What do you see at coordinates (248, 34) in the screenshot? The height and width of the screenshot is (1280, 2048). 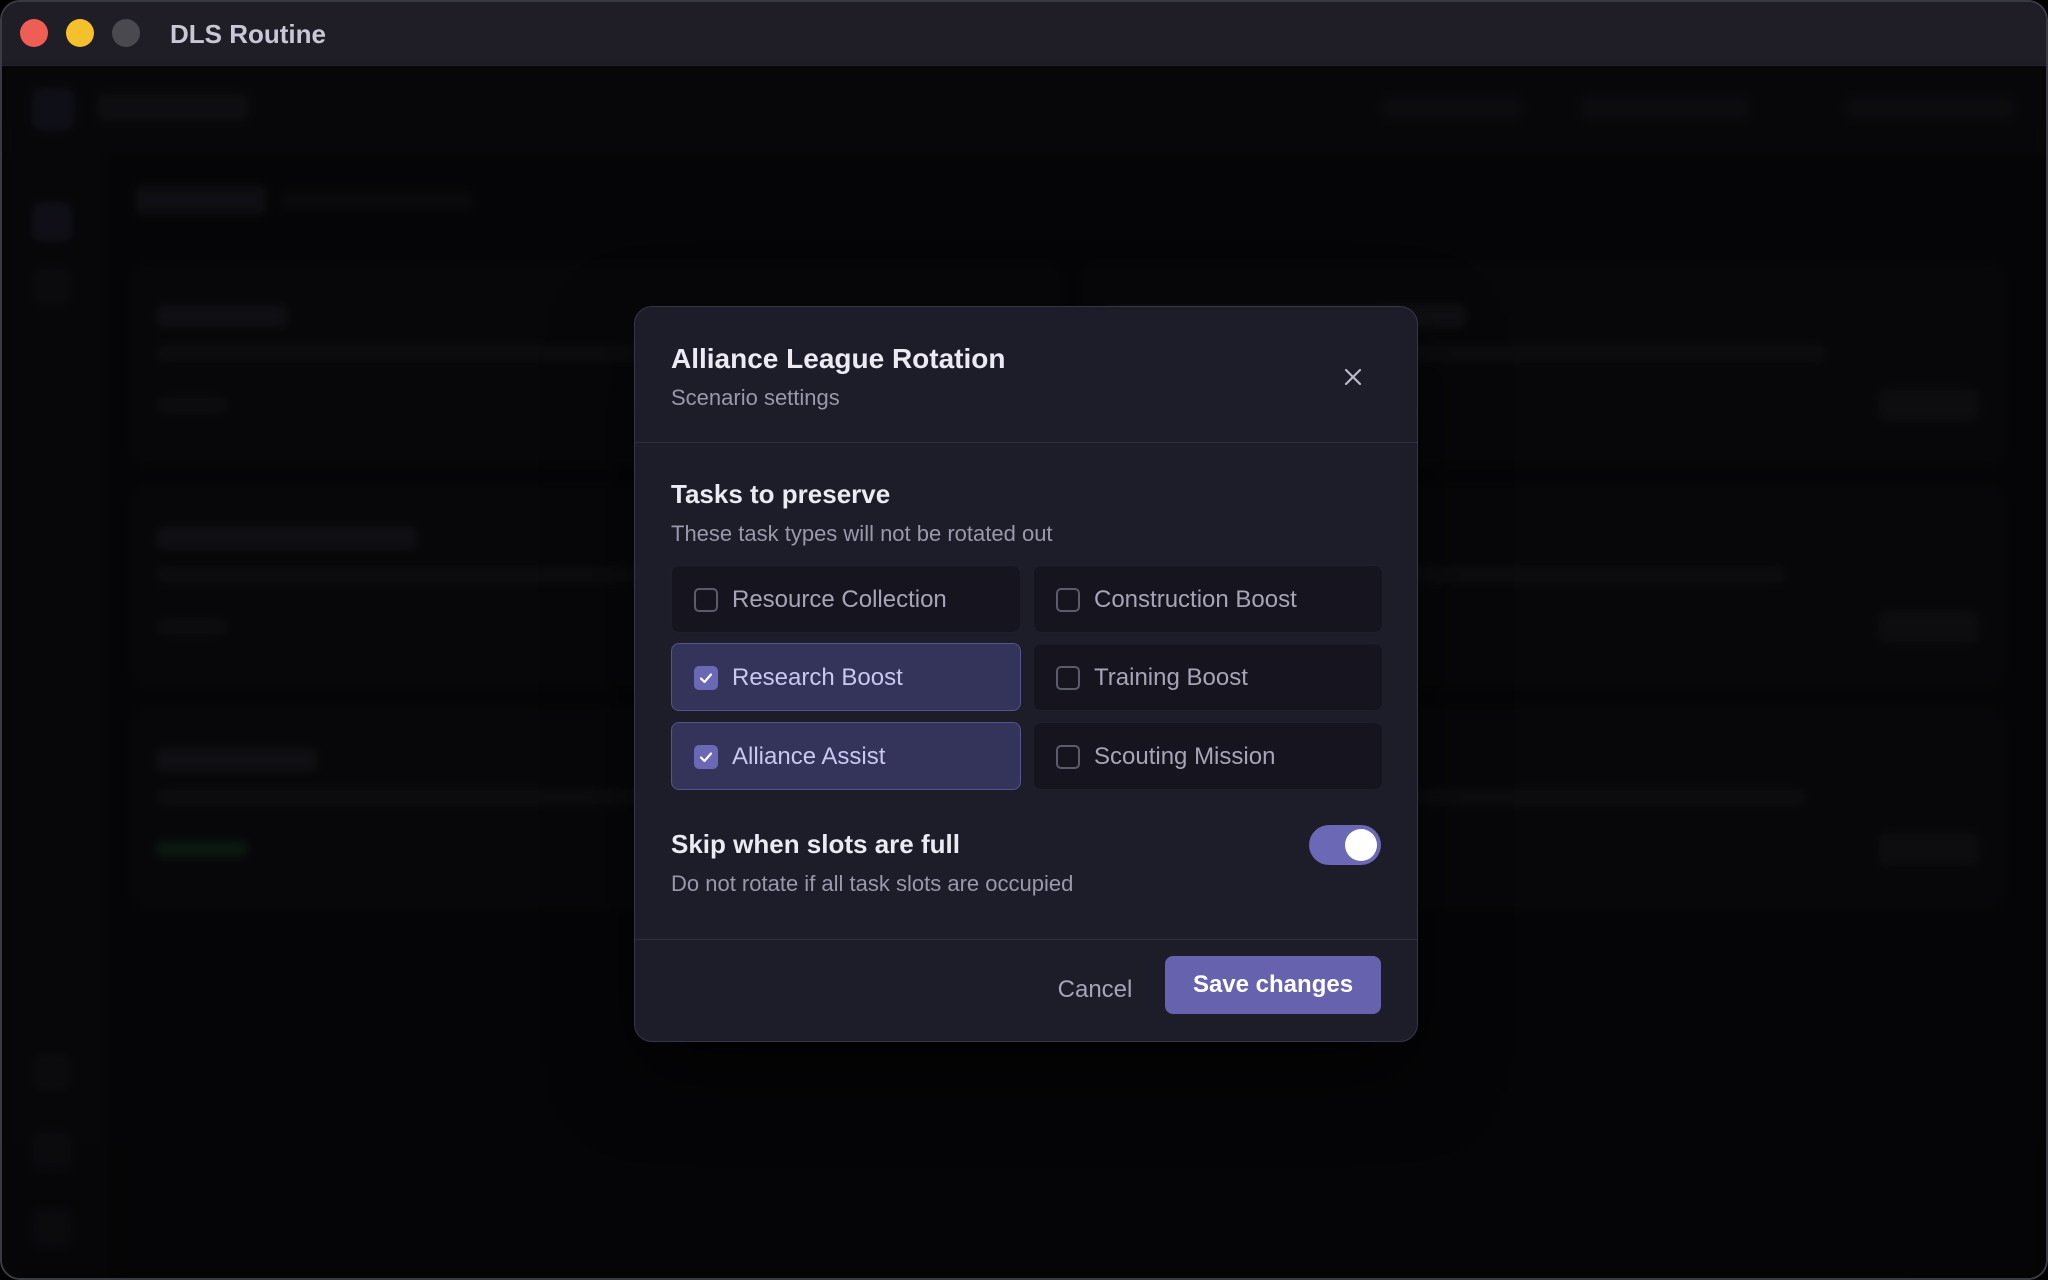 I see `window-title: DLS Routine` at bounding box center [248, 34].